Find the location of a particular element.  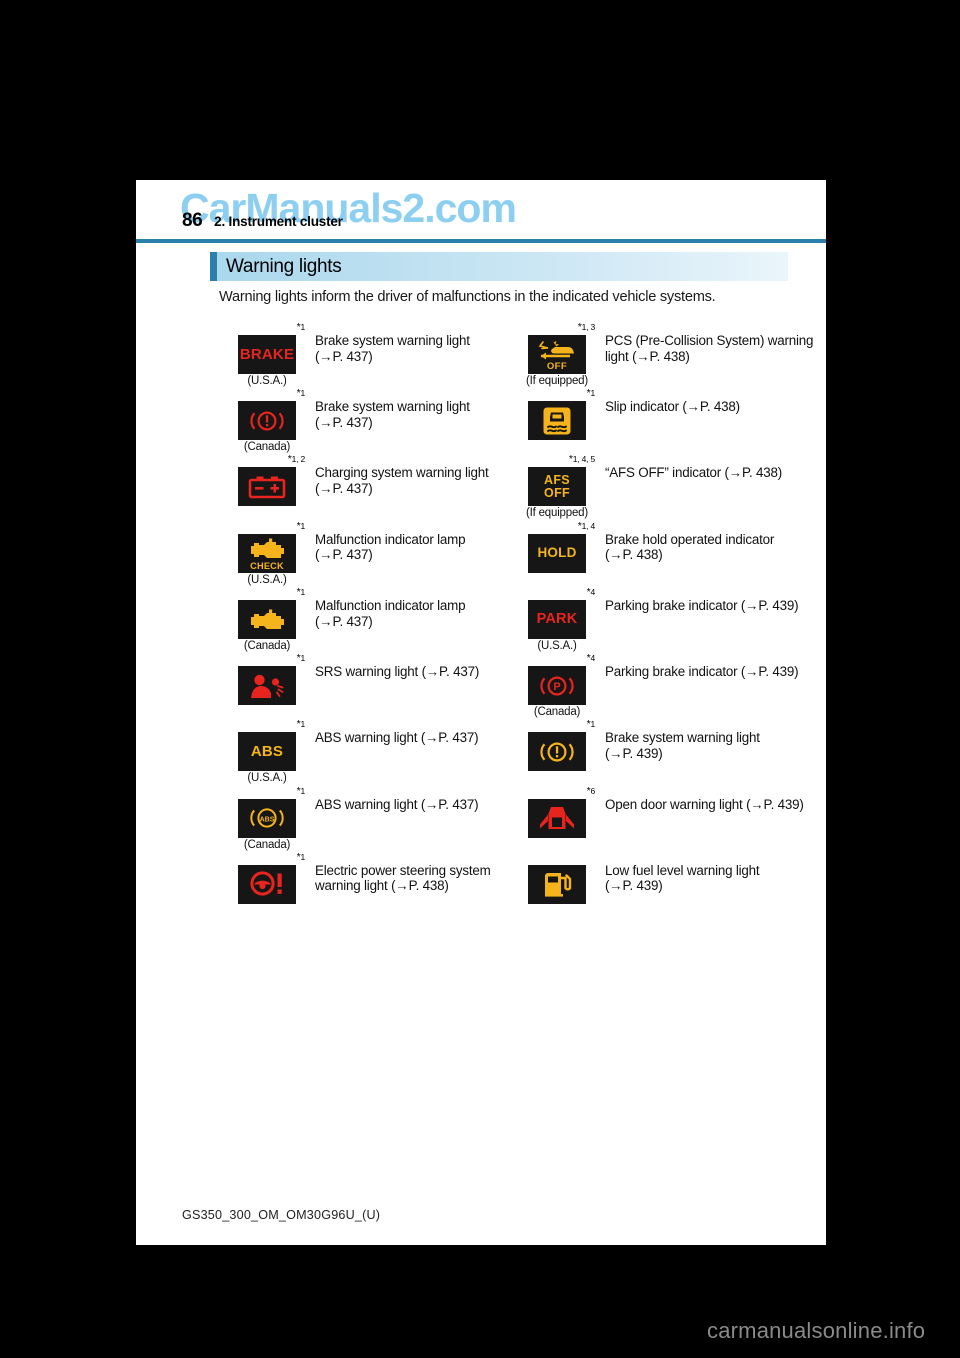

pcs-off-lamp-icon: OFF is located at coordinates (557, 354).